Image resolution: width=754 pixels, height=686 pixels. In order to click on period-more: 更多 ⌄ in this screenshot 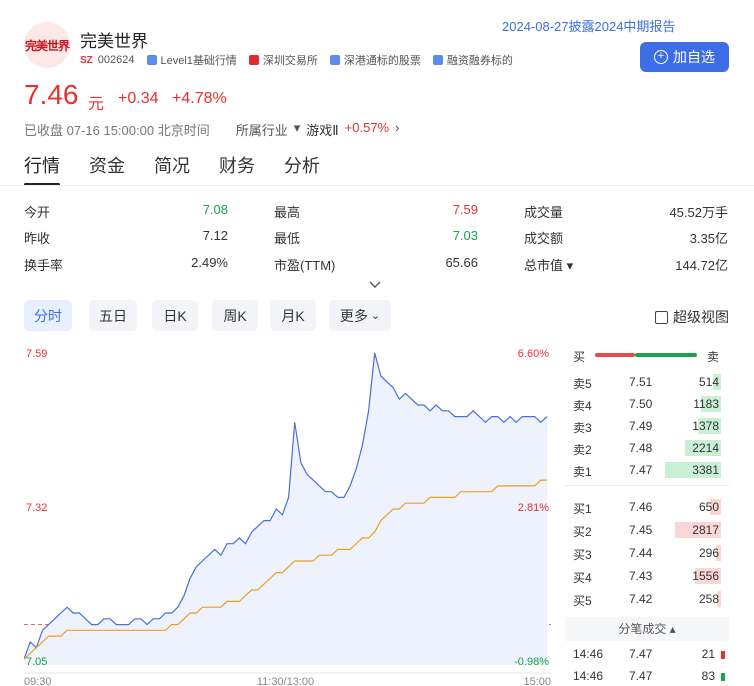, I will do `click(360, 315)`.